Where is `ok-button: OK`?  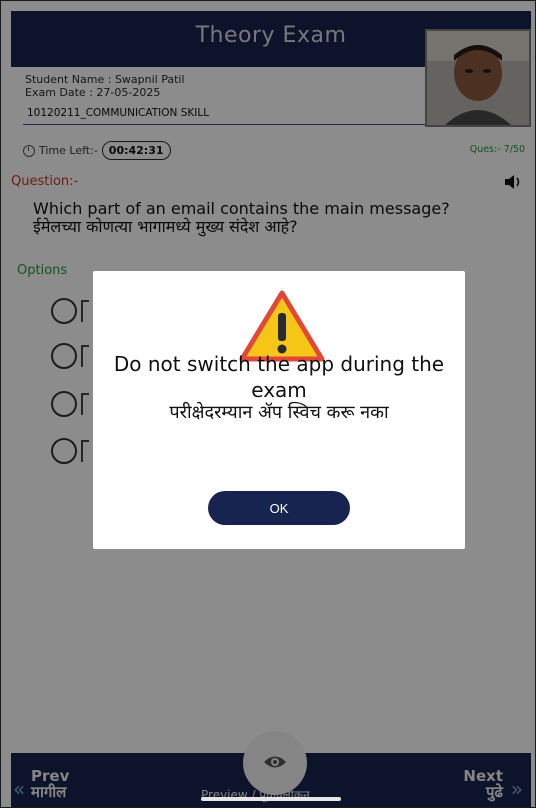 ok-button: OK is located at coordinates (279, 508).